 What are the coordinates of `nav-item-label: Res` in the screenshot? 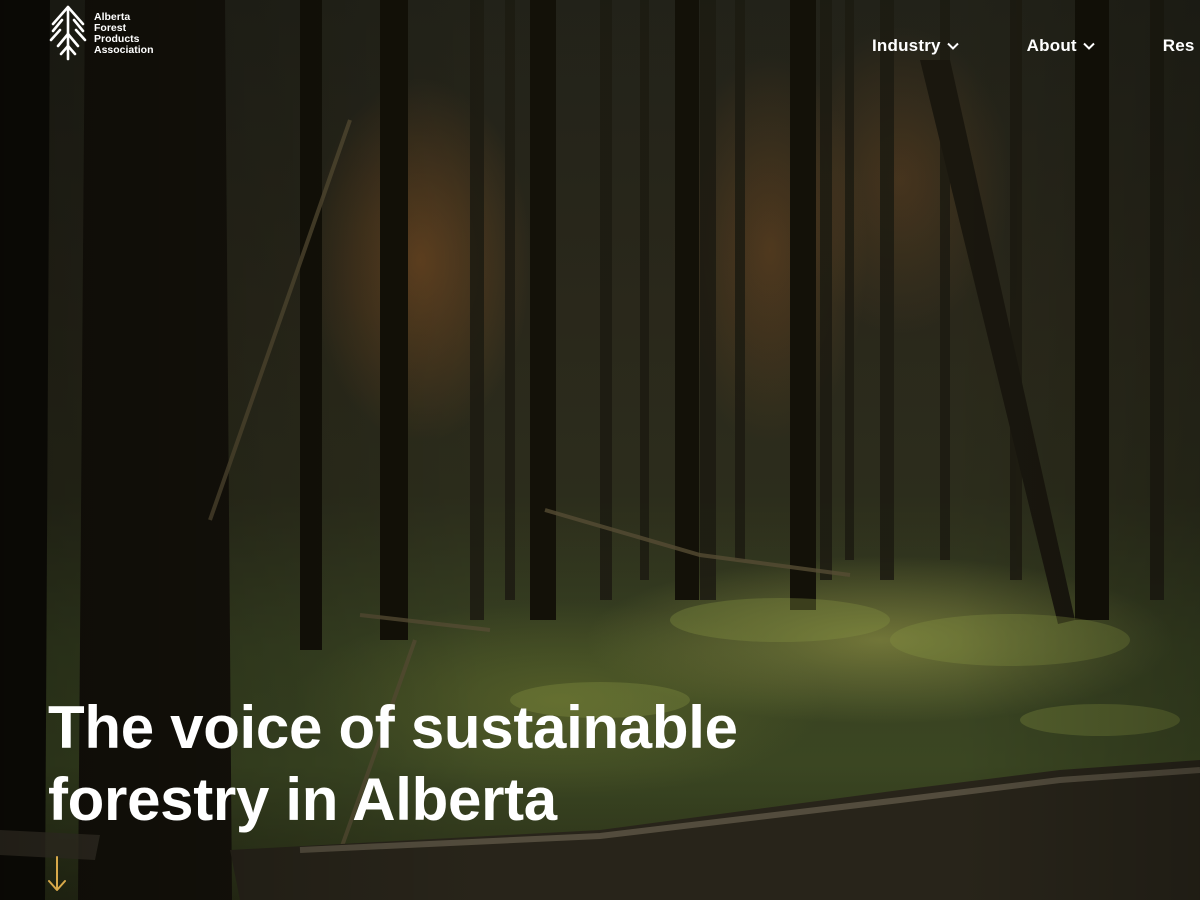 It's located at (1178, 45).